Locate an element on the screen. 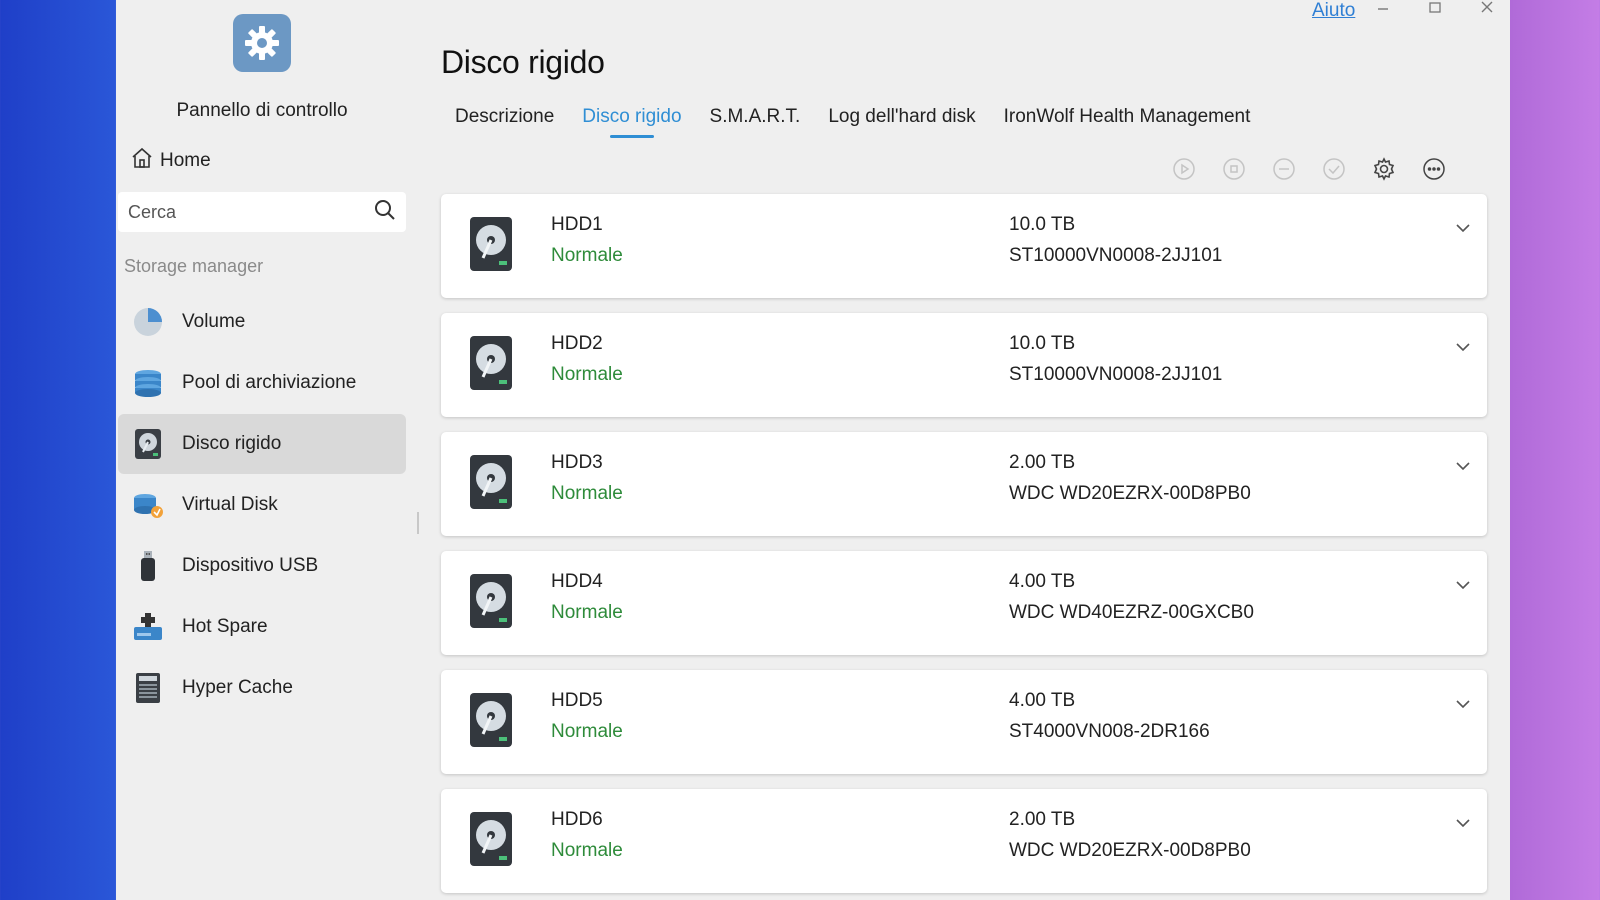 The width and height of the screenshot is (1600, 900). sidebar-item-hot-spare: Hot Spare is located at coordinates (262, 627).